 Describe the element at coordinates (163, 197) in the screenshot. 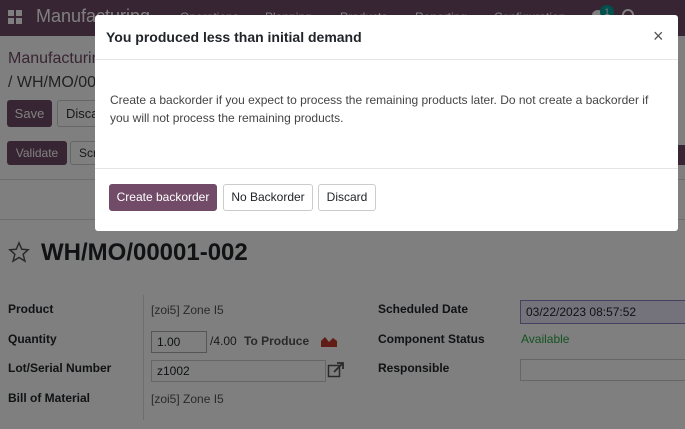

I see `create-backorder-button: Create backorder` at that location.